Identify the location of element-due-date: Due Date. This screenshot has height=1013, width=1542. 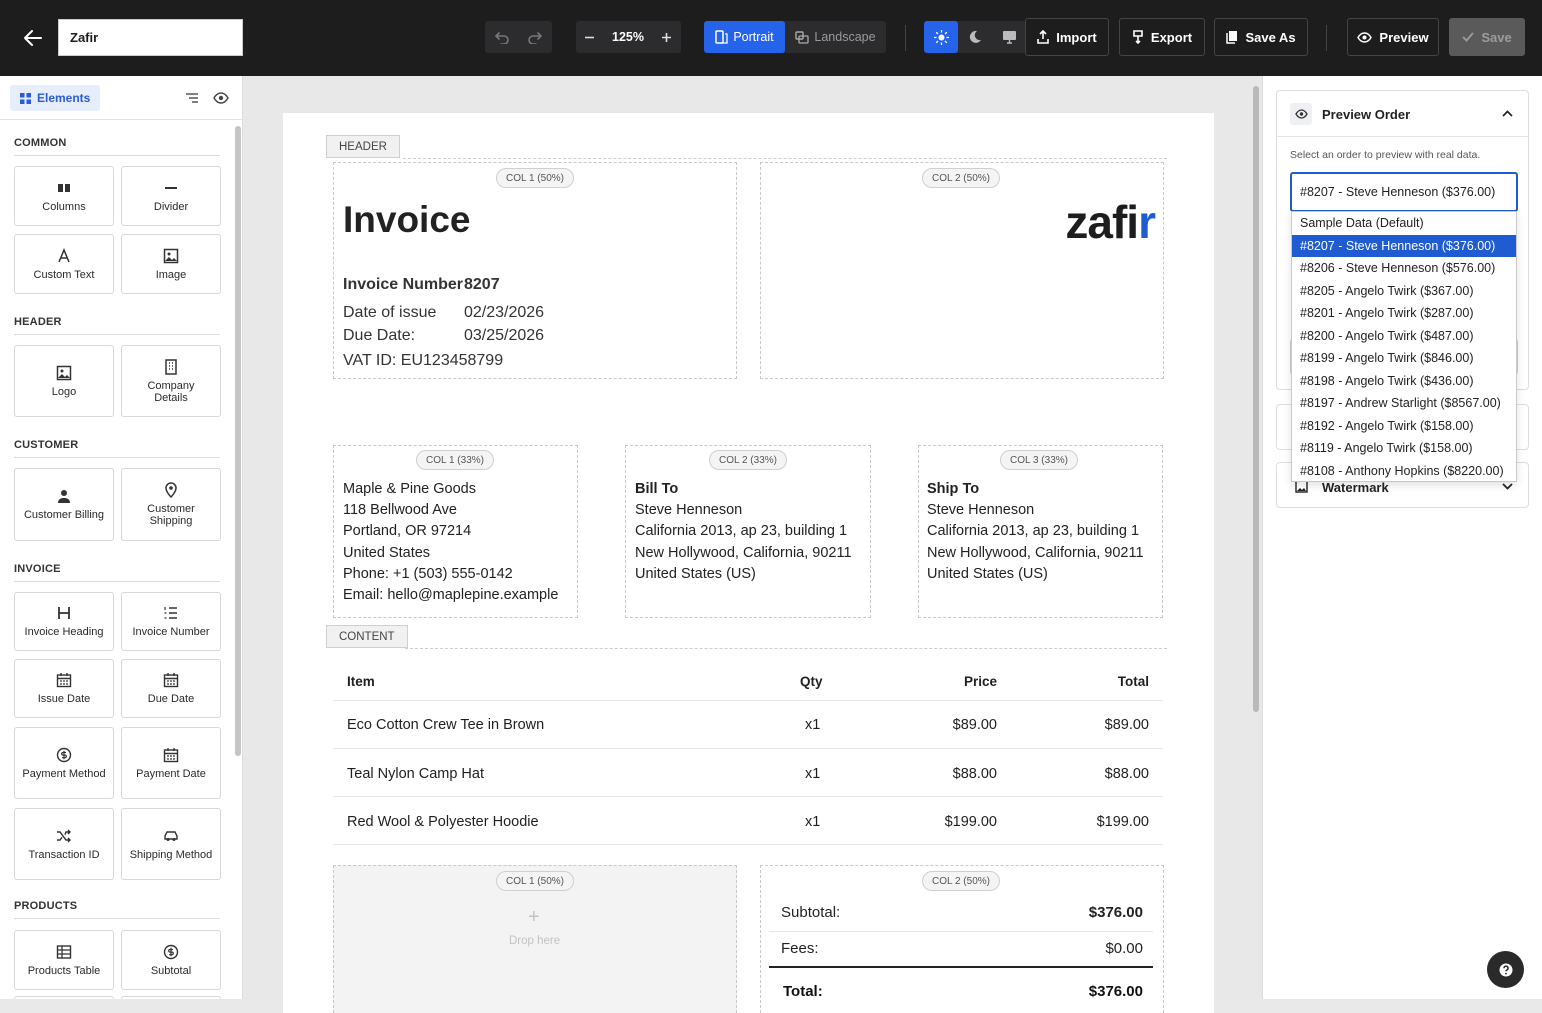
(171, 688).